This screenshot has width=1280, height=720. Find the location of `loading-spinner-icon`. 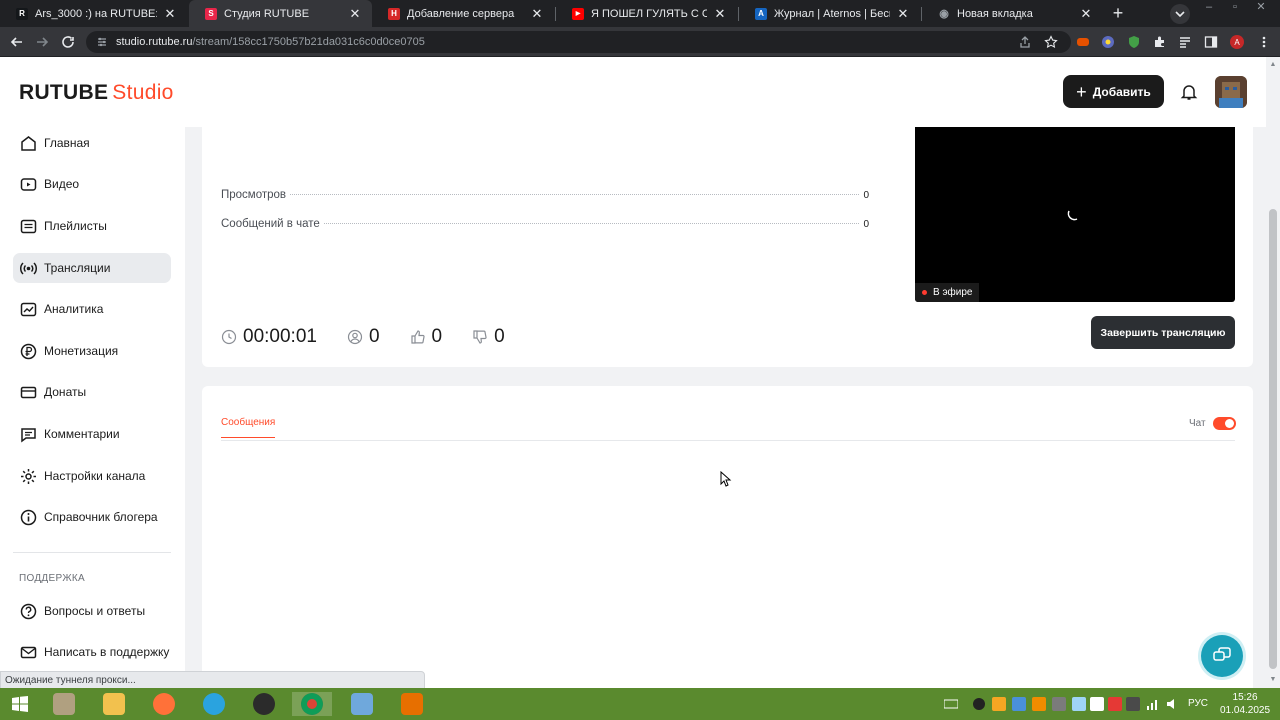

loading-spinner-icon is located at coordinates (1072, 215).